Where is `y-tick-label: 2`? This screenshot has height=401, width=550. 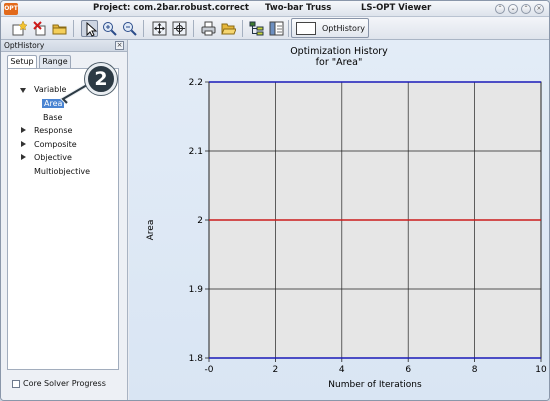
y-tick-label: 2 is located at coordinates (200, 221).